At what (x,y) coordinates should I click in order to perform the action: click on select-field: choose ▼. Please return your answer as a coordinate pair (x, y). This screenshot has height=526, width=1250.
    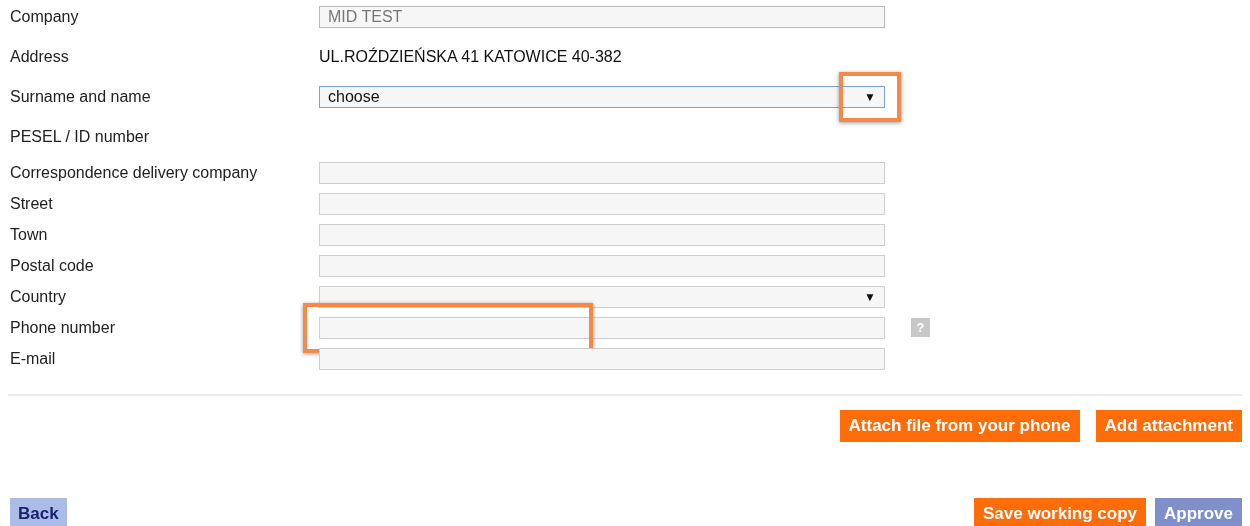
    Looking at the image, I should click on (602, 97).